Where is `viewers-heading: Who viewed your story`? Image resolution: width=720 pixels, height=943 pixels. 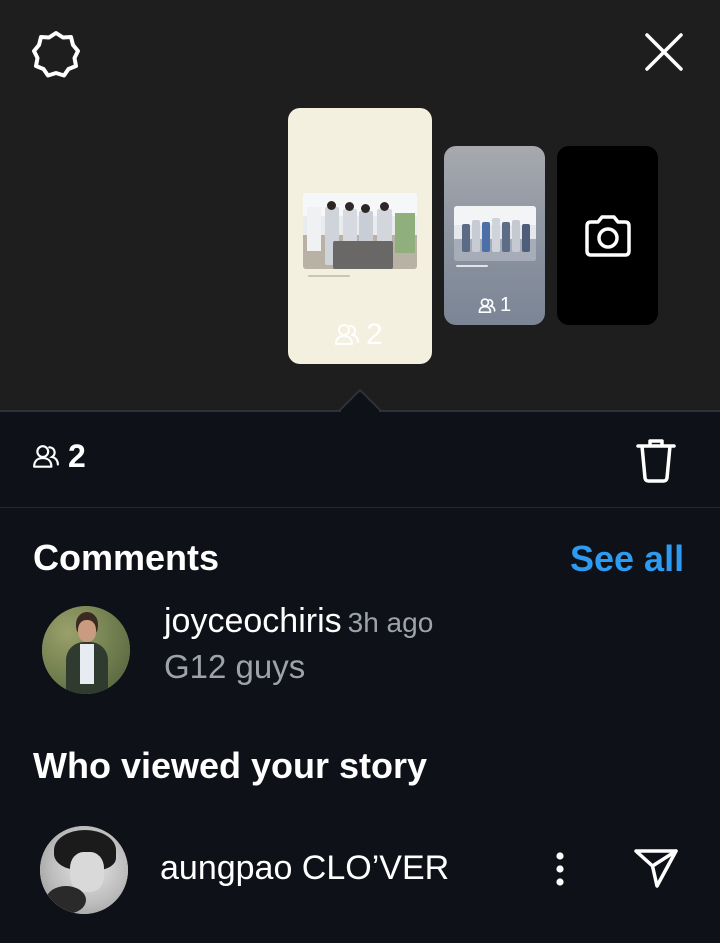
viewers-heading: Who viewed your story is located at coordinates (230, 765).